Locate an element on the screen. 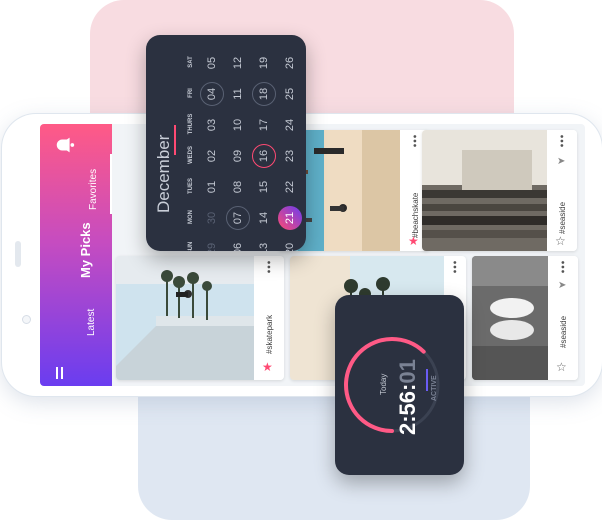 The height and width of the screenshot is (520, 602). calendar-day: 08 is located at coordinates (238, 187).